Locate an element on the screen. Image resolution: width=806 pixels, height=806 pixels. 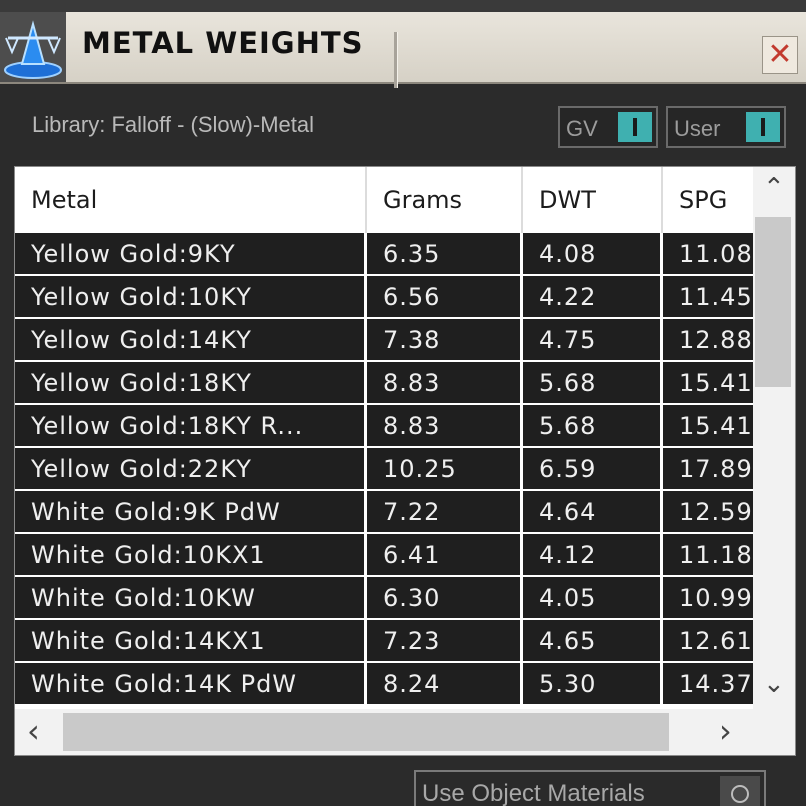
table-row: Yellow Gold:9KY 6.35 4.08 11.08 is located at coordinates (384, 253).